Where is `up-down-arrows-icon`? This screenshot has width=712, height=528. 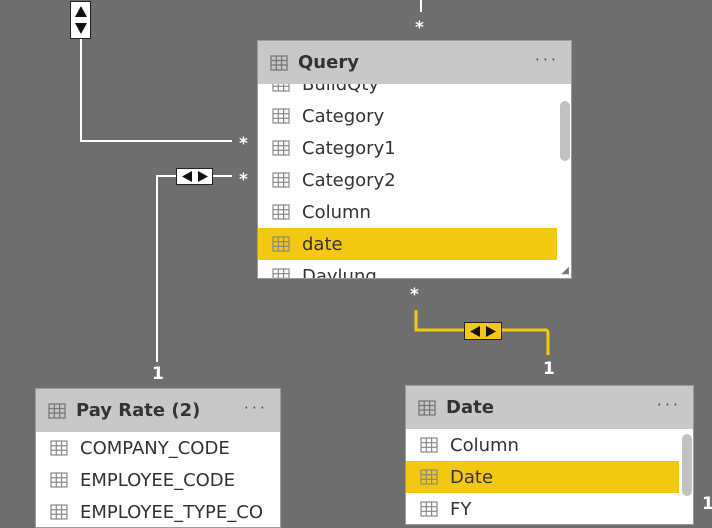
up-down-arrows-icon is located at coordinates (80, 20).